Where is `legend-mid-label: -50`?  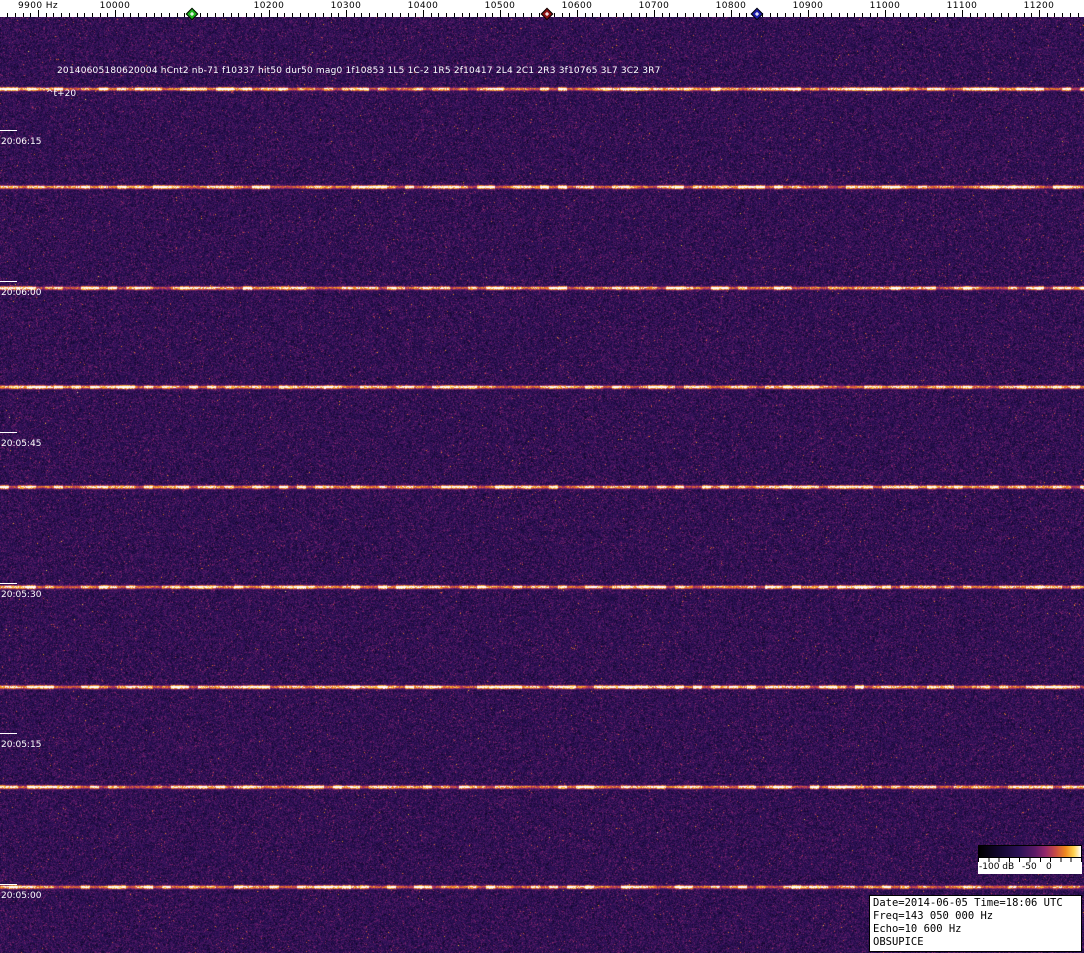
legend-mid-label: -50 is located at coordinates (1029, 867).